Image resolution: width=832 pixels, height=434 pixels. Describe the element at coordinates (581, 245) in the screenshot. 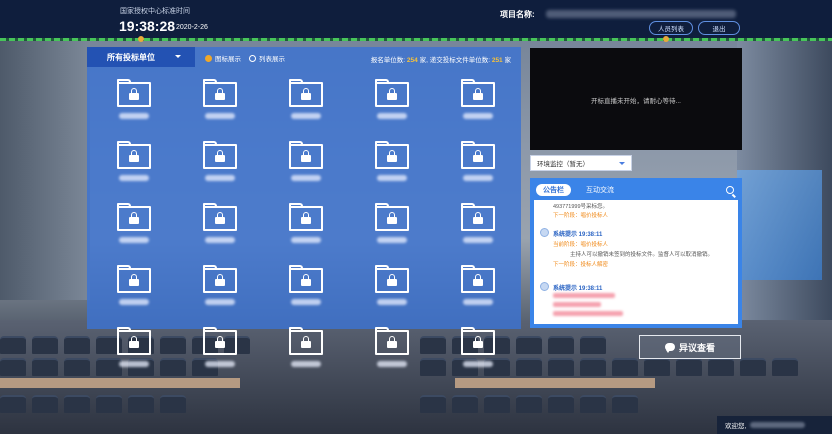

I see `message-line: 当前阶段：唱价投标人` at that location.